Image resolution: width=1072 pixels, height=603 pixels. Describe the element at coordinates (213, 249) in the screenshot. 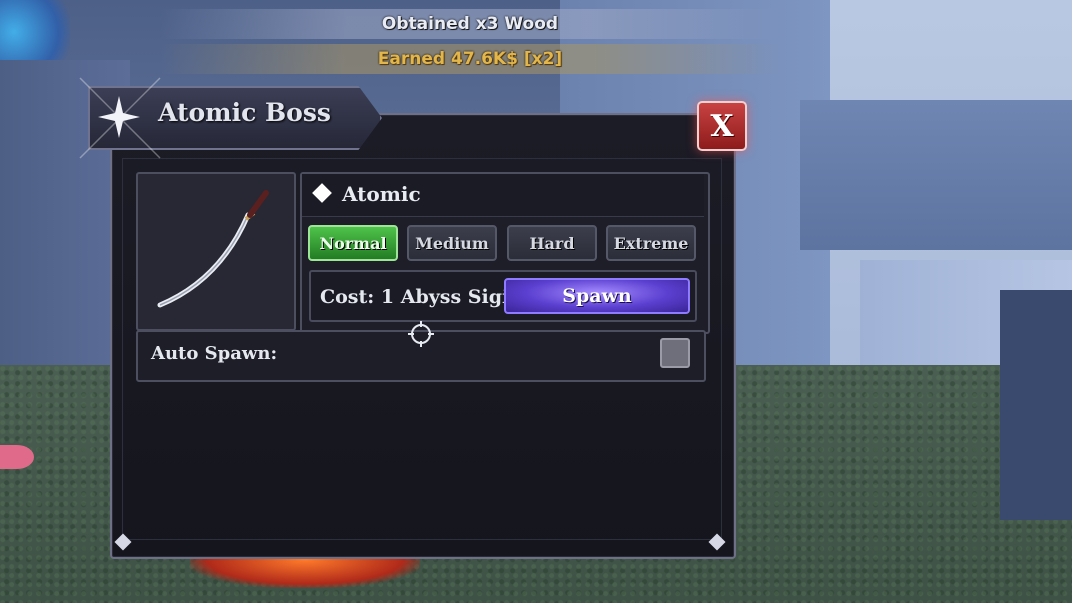

I see `katana-icon` at that location.